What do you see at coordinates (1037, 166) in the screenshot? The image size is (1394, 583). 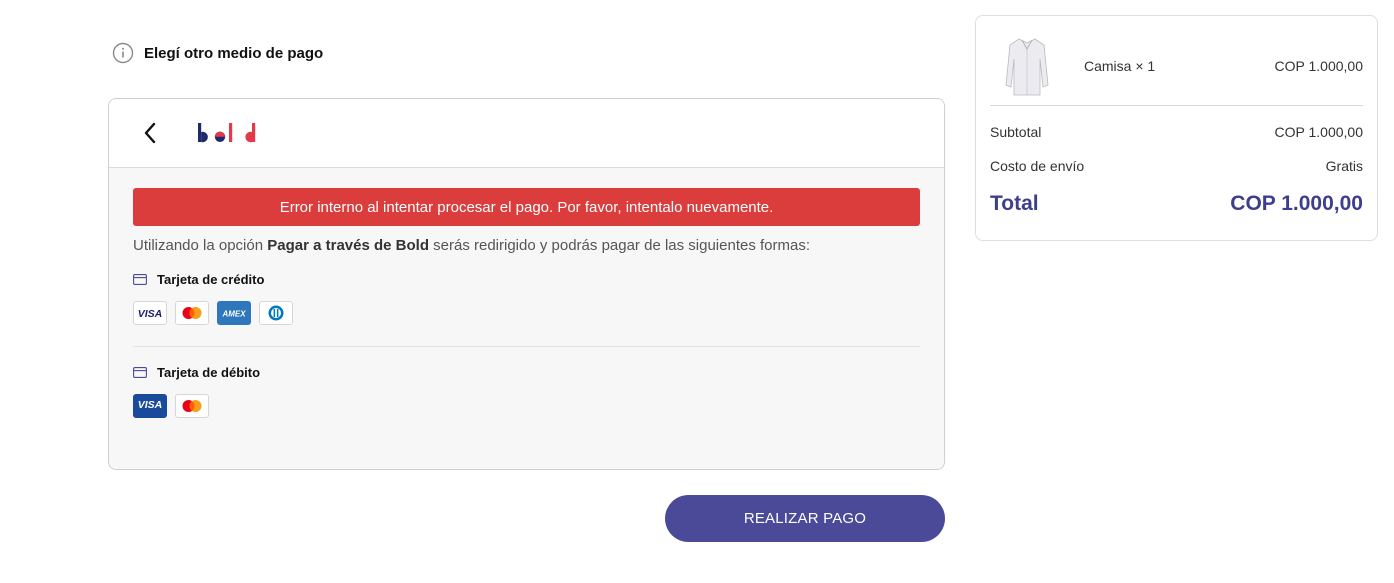 I see `shipping-label: Costo de envío` at bounding box center [1037, 166].